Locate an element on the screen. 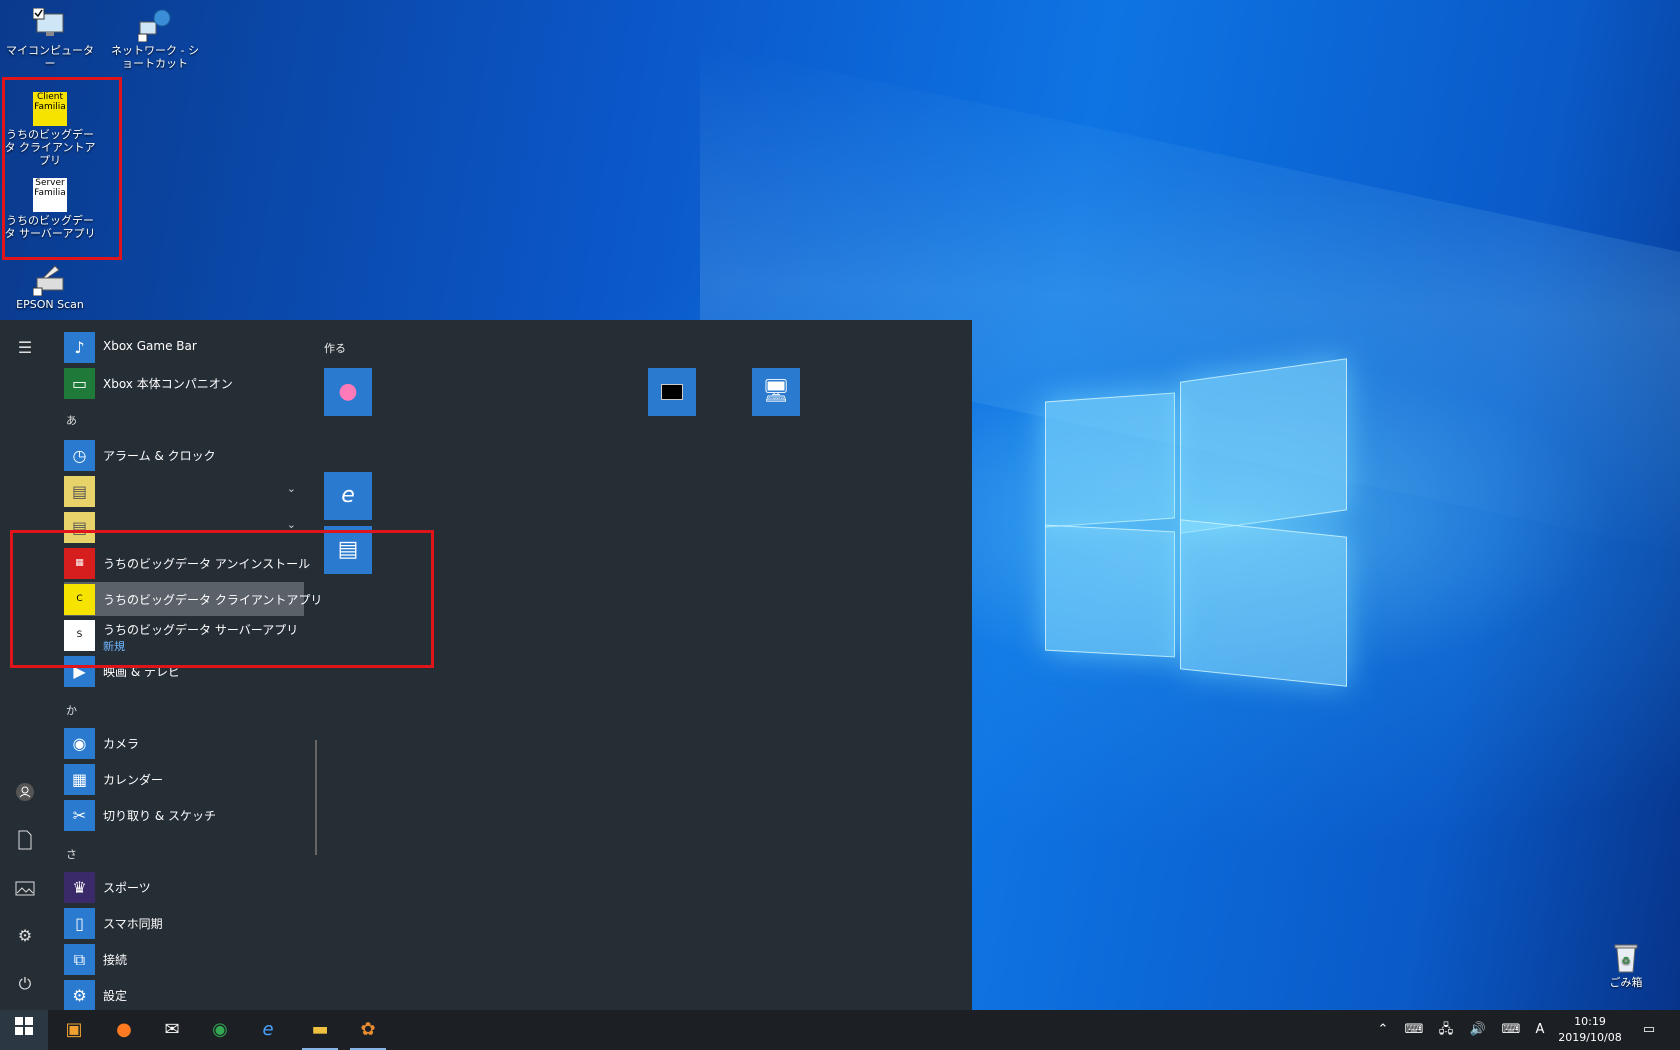  app-xbox-companion: ▭ Xbox 本体コンパニオン is located at coordinates (184, 383).